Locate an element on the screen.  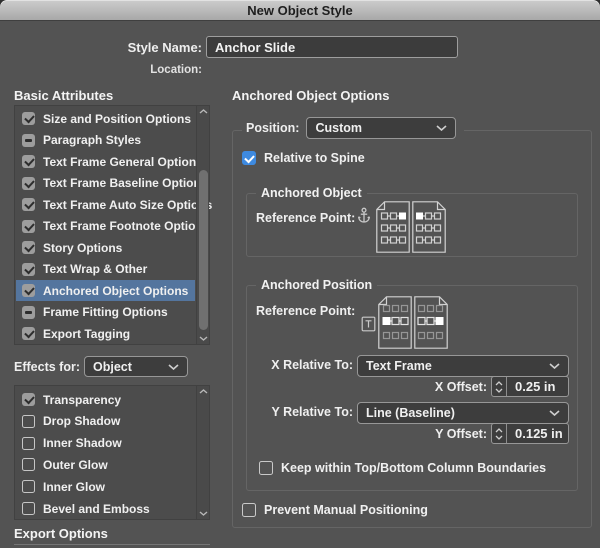
effect-row: Bevel and Emboss is located at coordinates (105, 508).